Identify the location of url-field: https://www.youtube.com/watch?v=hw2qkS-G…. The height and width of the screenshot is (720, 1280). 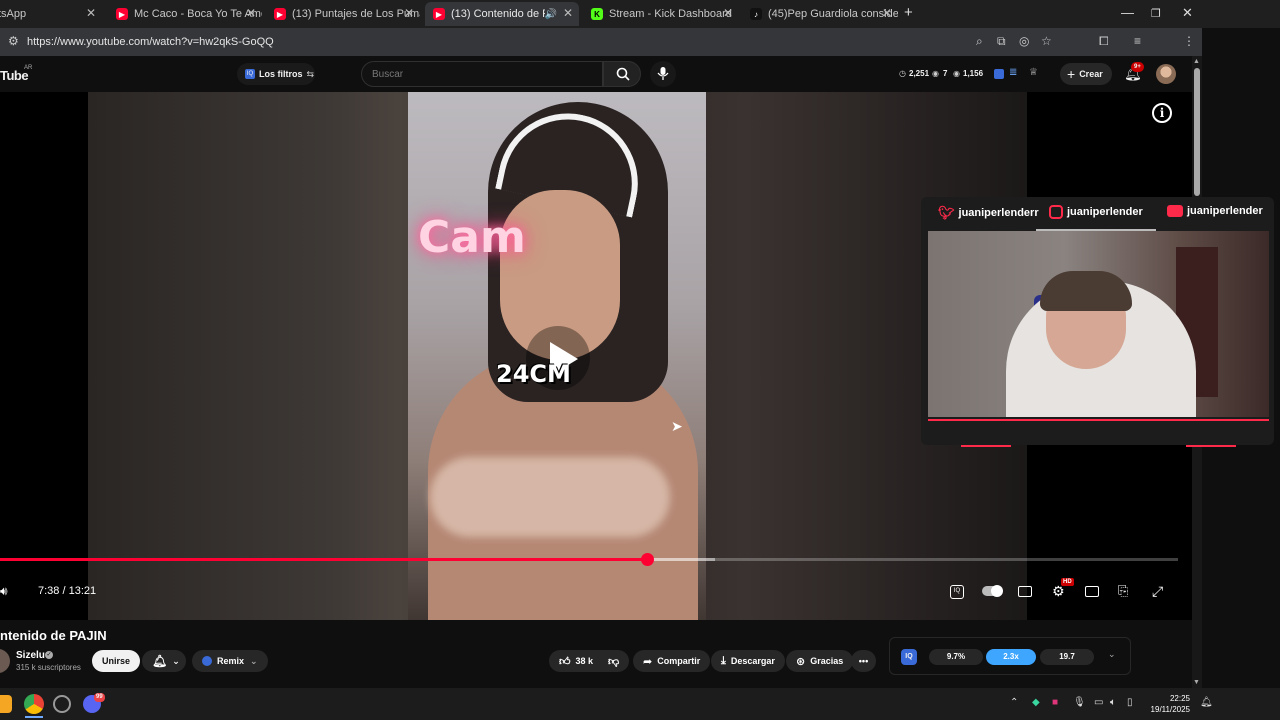
(150, 42).